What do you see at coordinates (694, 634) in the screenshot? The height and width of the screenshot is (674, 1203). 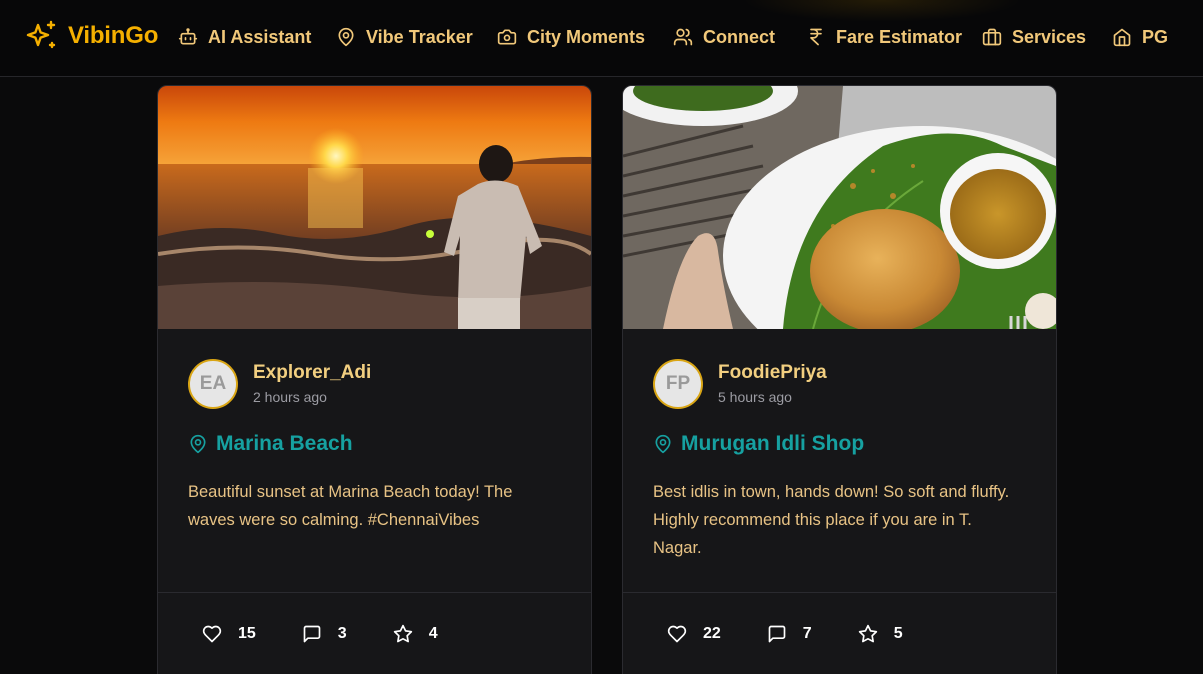 I see `like-button: 22` at bounding box center [694, 634].